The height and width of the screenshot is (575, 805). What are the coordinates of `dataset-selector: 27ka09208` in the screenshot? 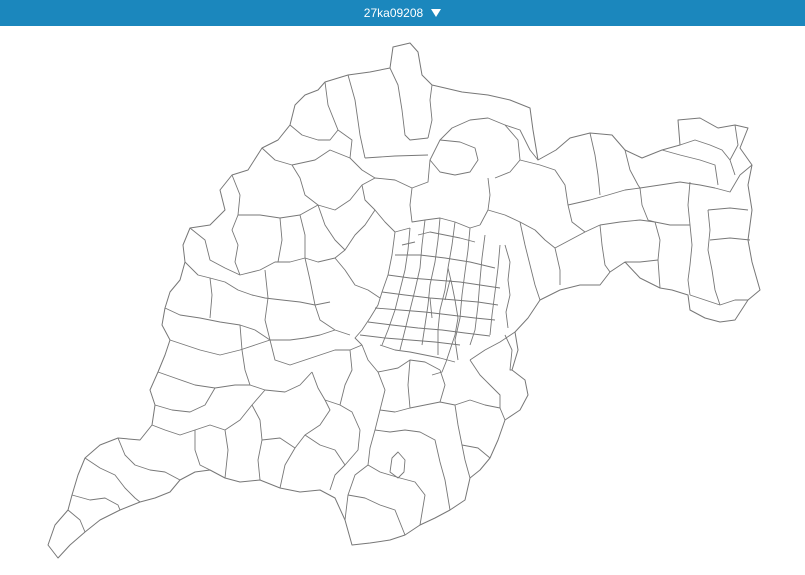 It's located at (402, 13).